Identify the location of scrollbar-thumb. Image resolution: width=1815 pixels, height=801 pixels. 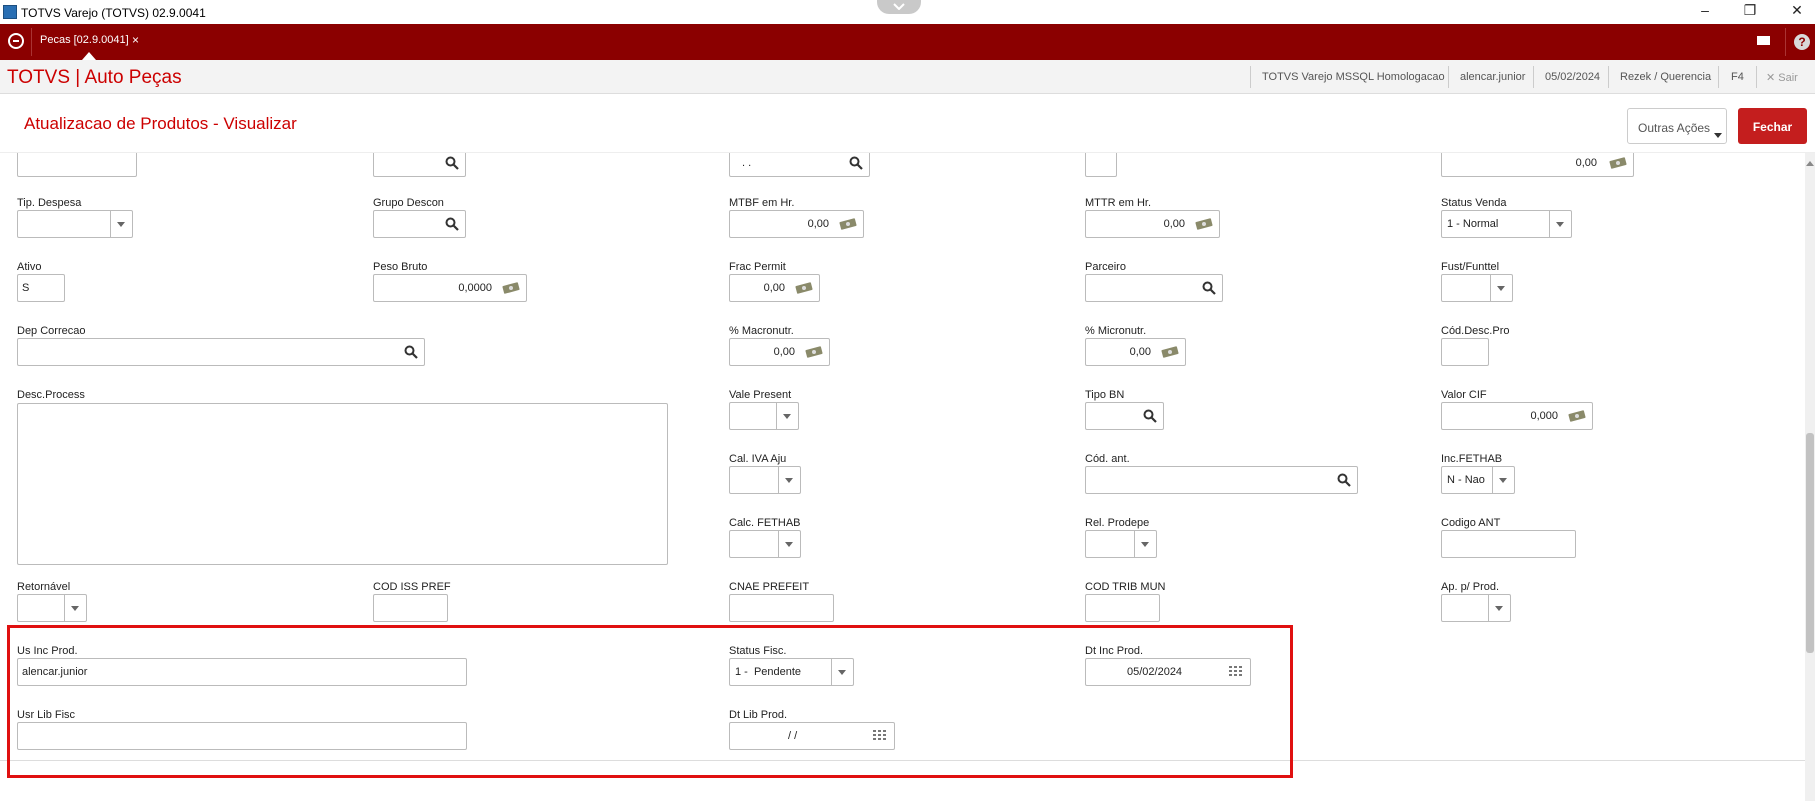
(1810, 543).